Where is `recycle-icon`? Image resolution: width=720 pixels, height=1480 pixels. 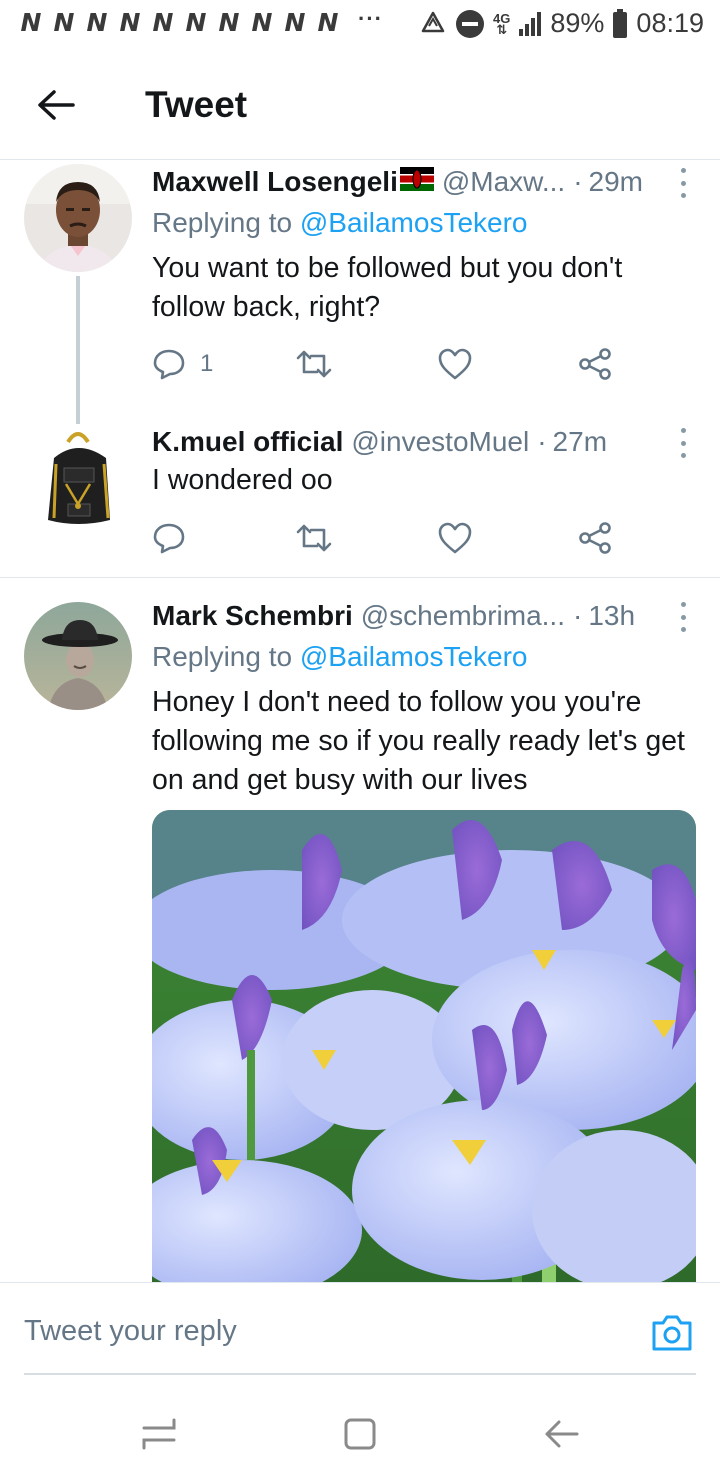 recycle-icon is located at coordinates (433, 21).